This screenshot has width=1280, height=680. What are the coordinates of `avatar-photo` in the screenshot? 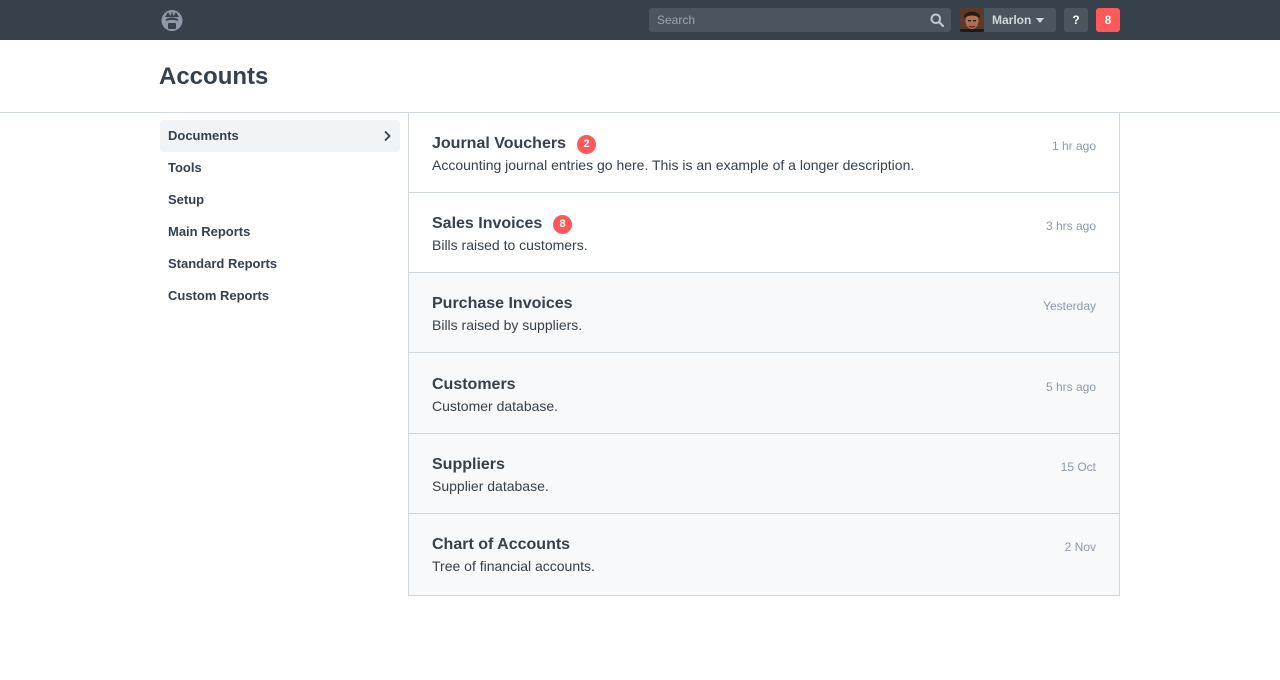 It's located at (972, 20).